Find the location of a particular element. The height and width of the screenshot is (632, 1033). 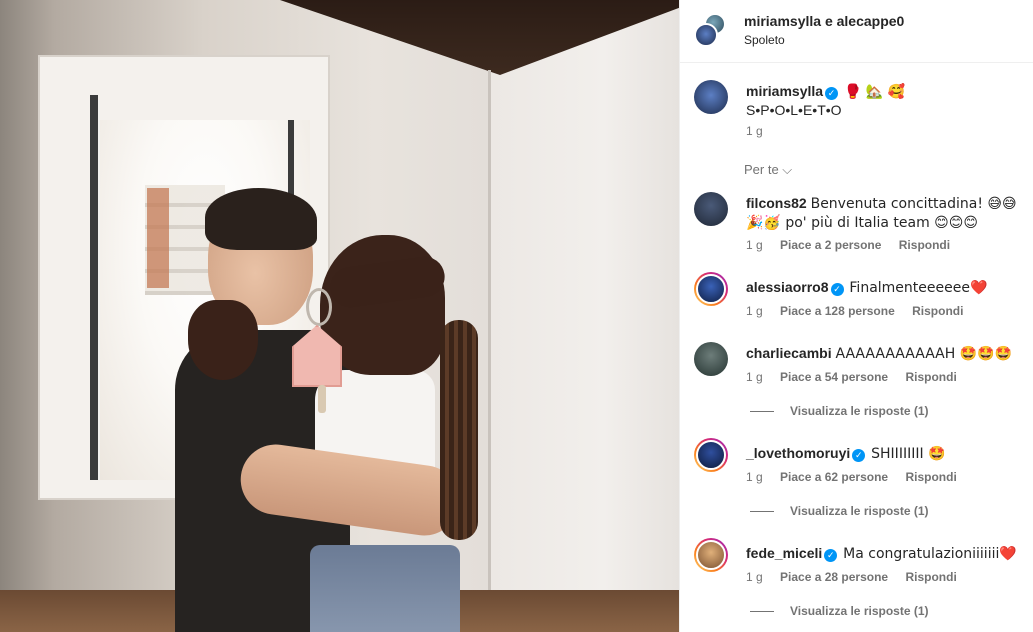

comment-text: Ma congratulazioniiiiiii❤️ is located at coordinates (930, 554).